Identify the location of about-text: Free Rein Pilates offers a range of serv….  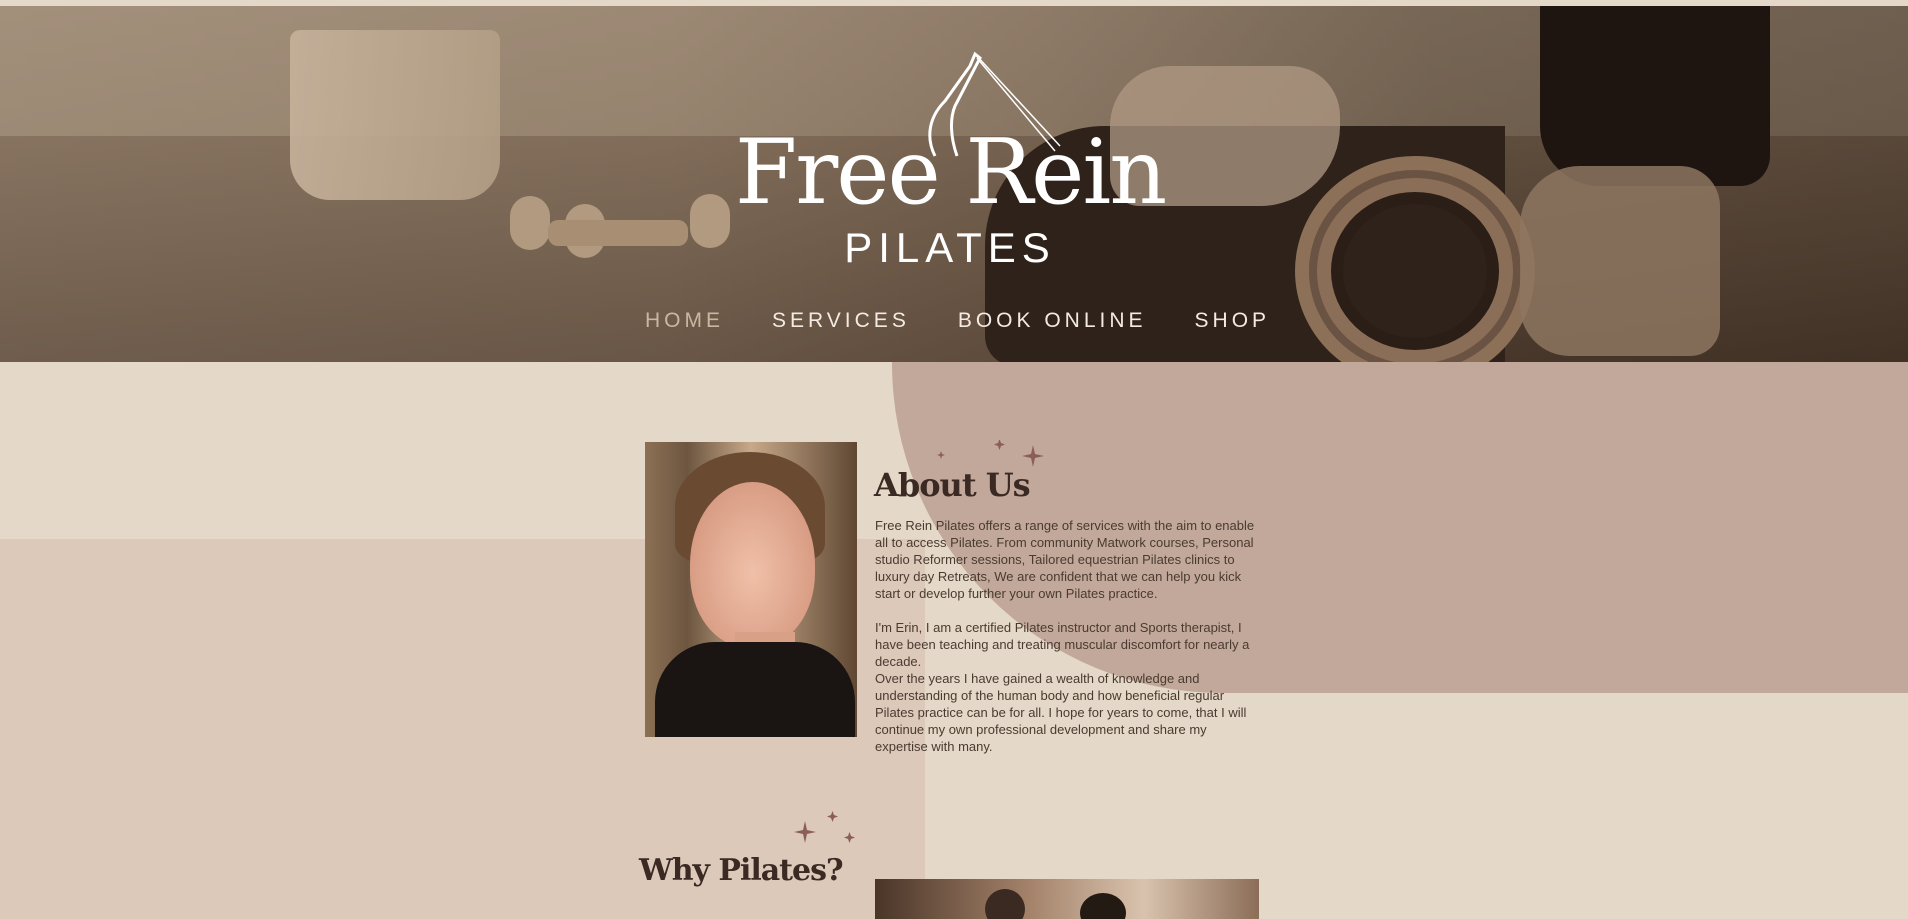
(1065, 644).